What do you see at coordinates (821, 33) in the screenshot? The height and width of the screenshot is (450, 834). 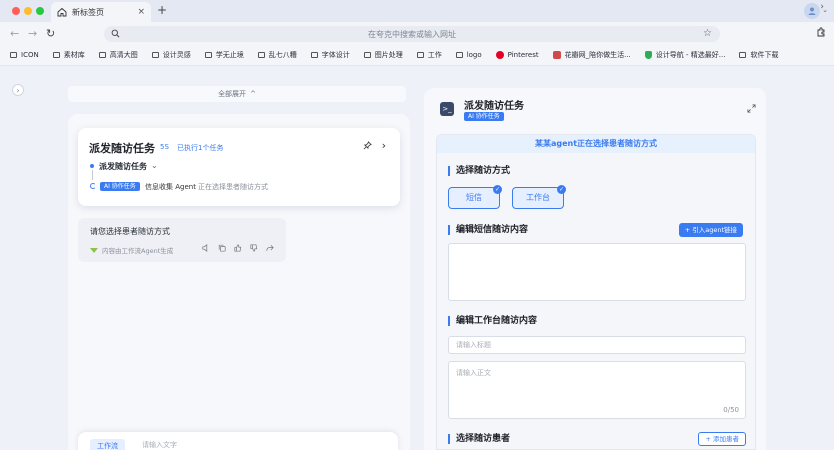 I see `extensions-icon` at bounding box center [821, 33].